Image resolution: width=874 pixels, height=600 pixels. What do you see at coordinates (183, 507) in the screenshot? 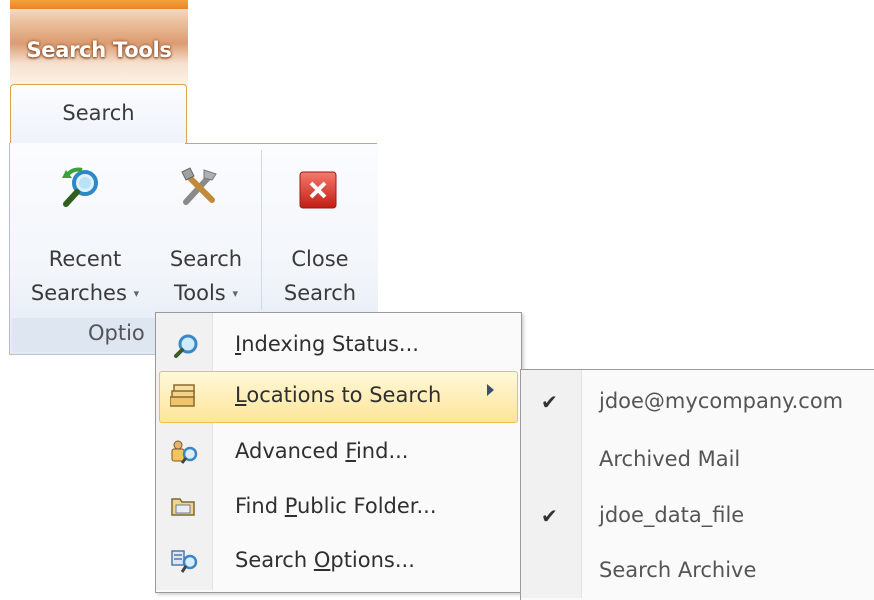
I see `public-folder-icon` at bounding box center [183, 507].